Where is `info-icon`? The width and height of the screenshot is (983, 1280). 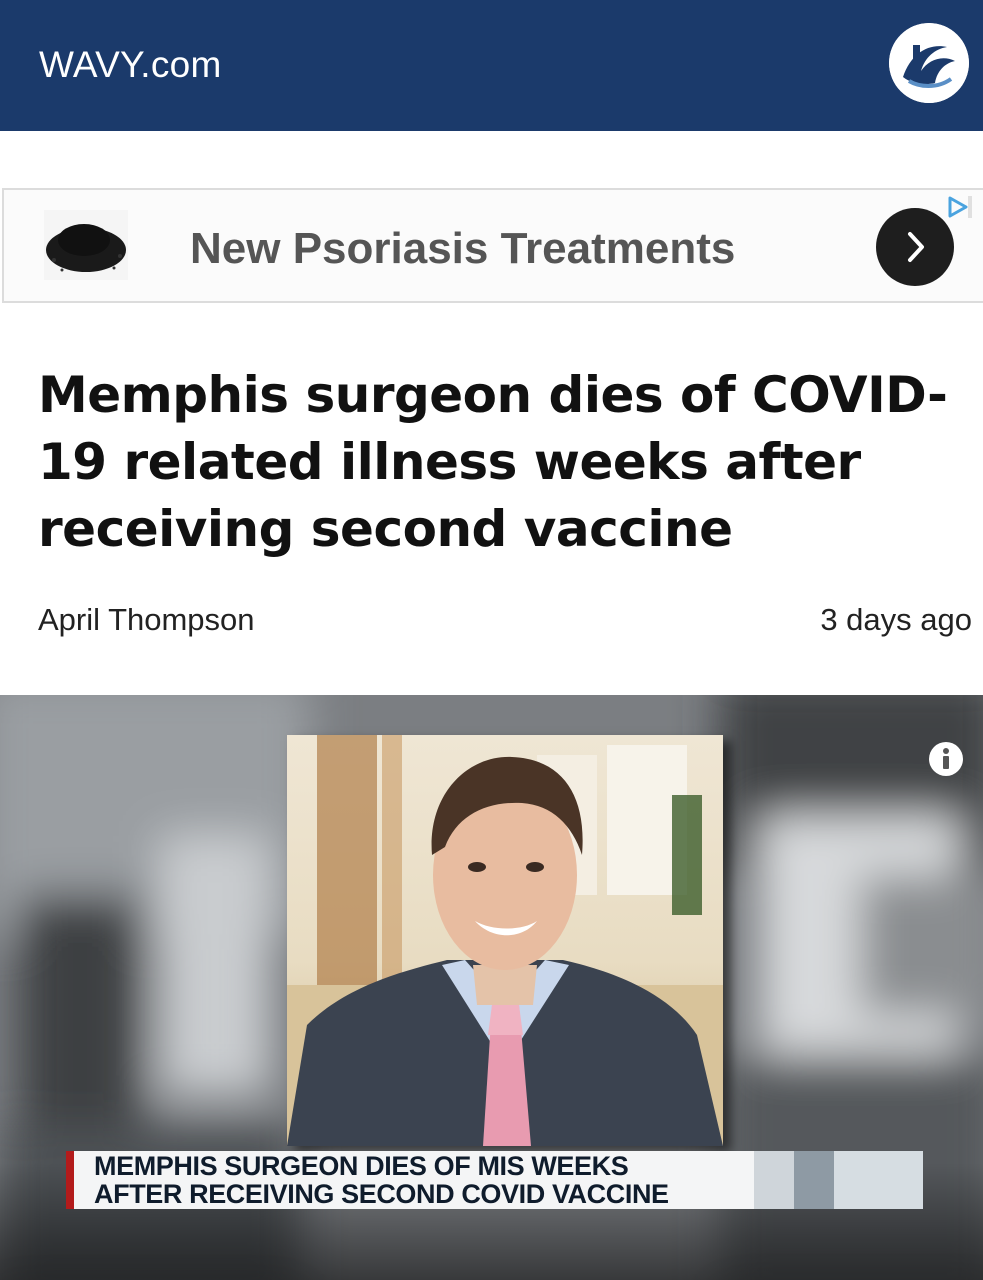 info-icon is located at coordinates (946, 759).